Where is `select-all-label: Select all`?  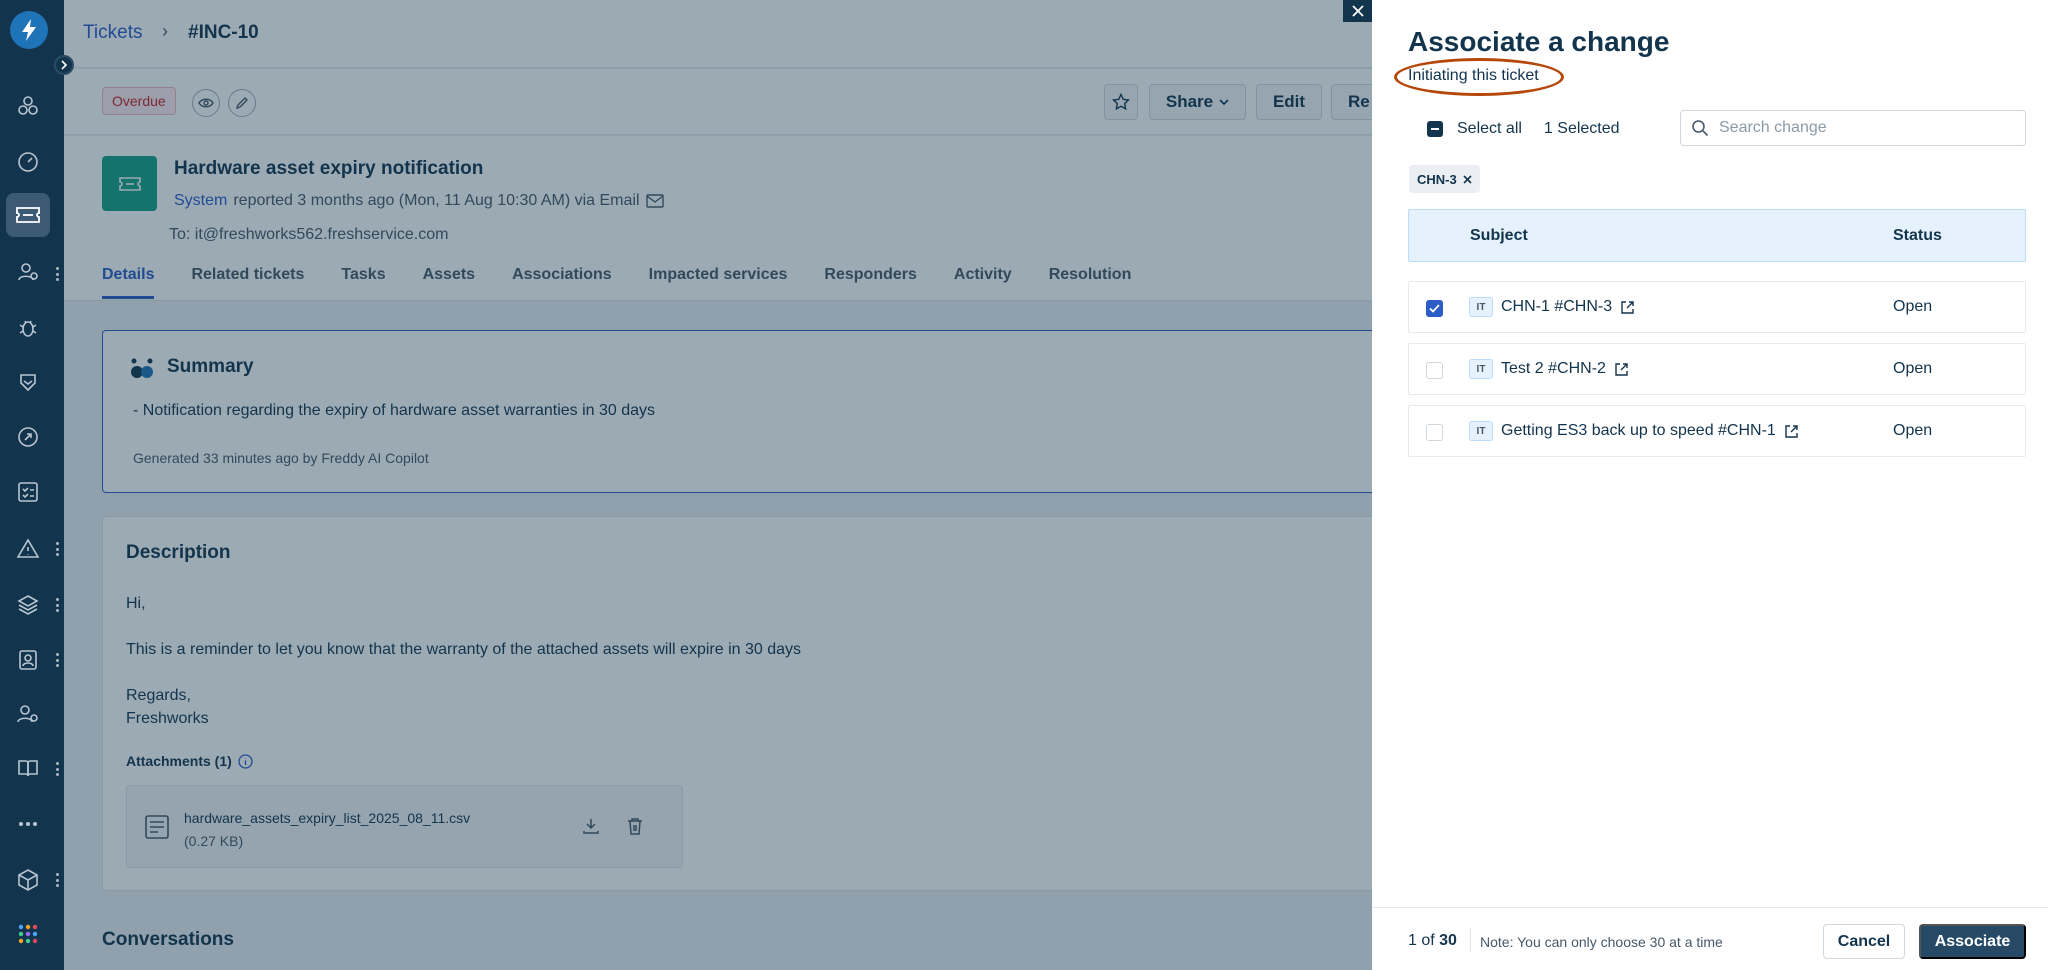
select-all-label: Select all is located at coordinates (1489, 128).